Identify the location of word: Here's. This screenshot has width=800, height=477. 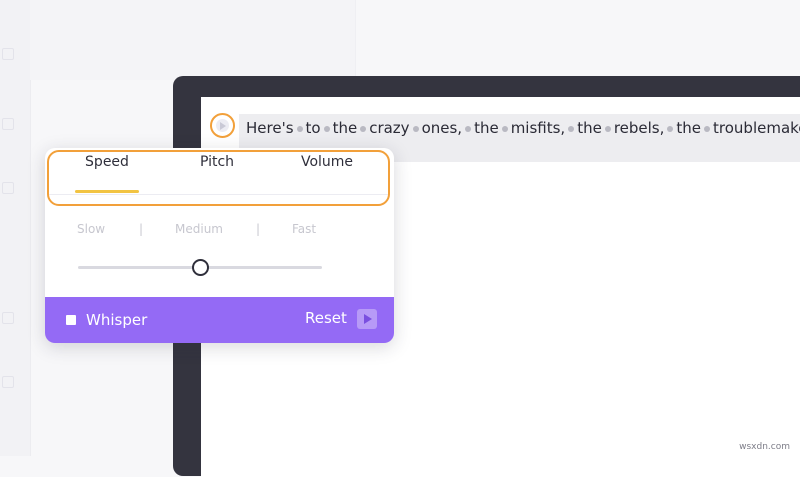
(270, 128).